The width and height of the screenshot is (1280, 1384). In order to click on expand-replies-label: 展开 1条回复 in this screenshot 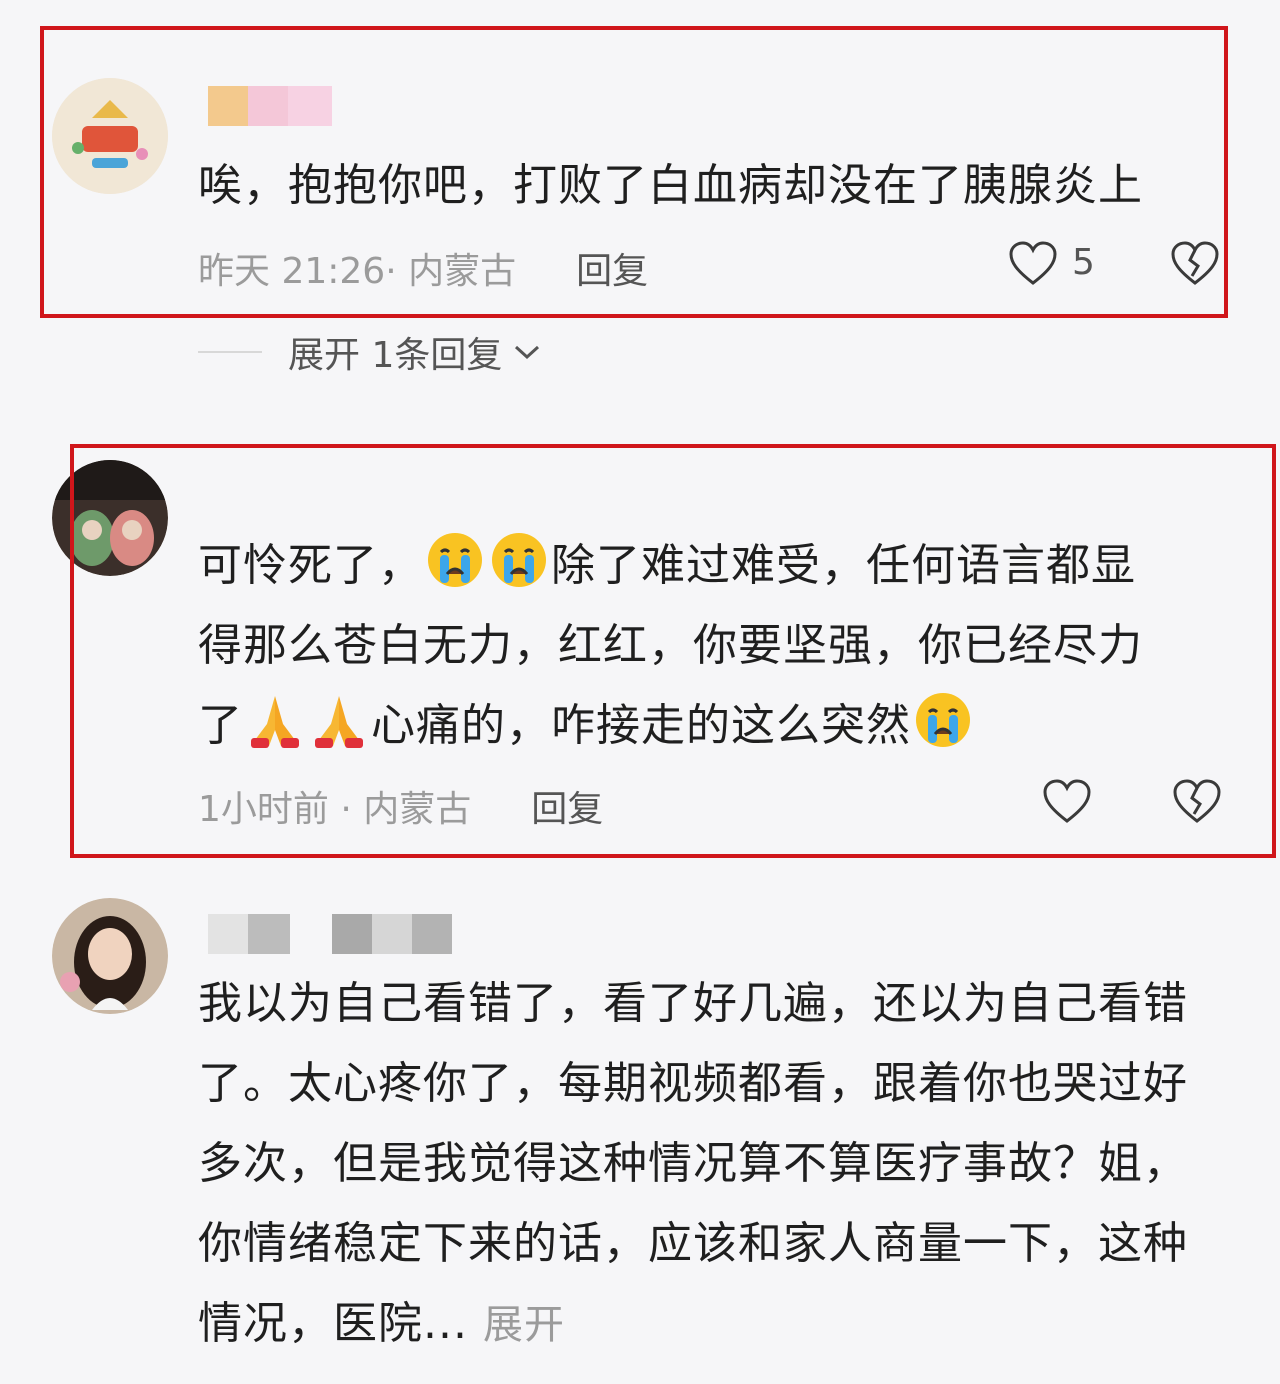, I will do `click(395, 355)`.